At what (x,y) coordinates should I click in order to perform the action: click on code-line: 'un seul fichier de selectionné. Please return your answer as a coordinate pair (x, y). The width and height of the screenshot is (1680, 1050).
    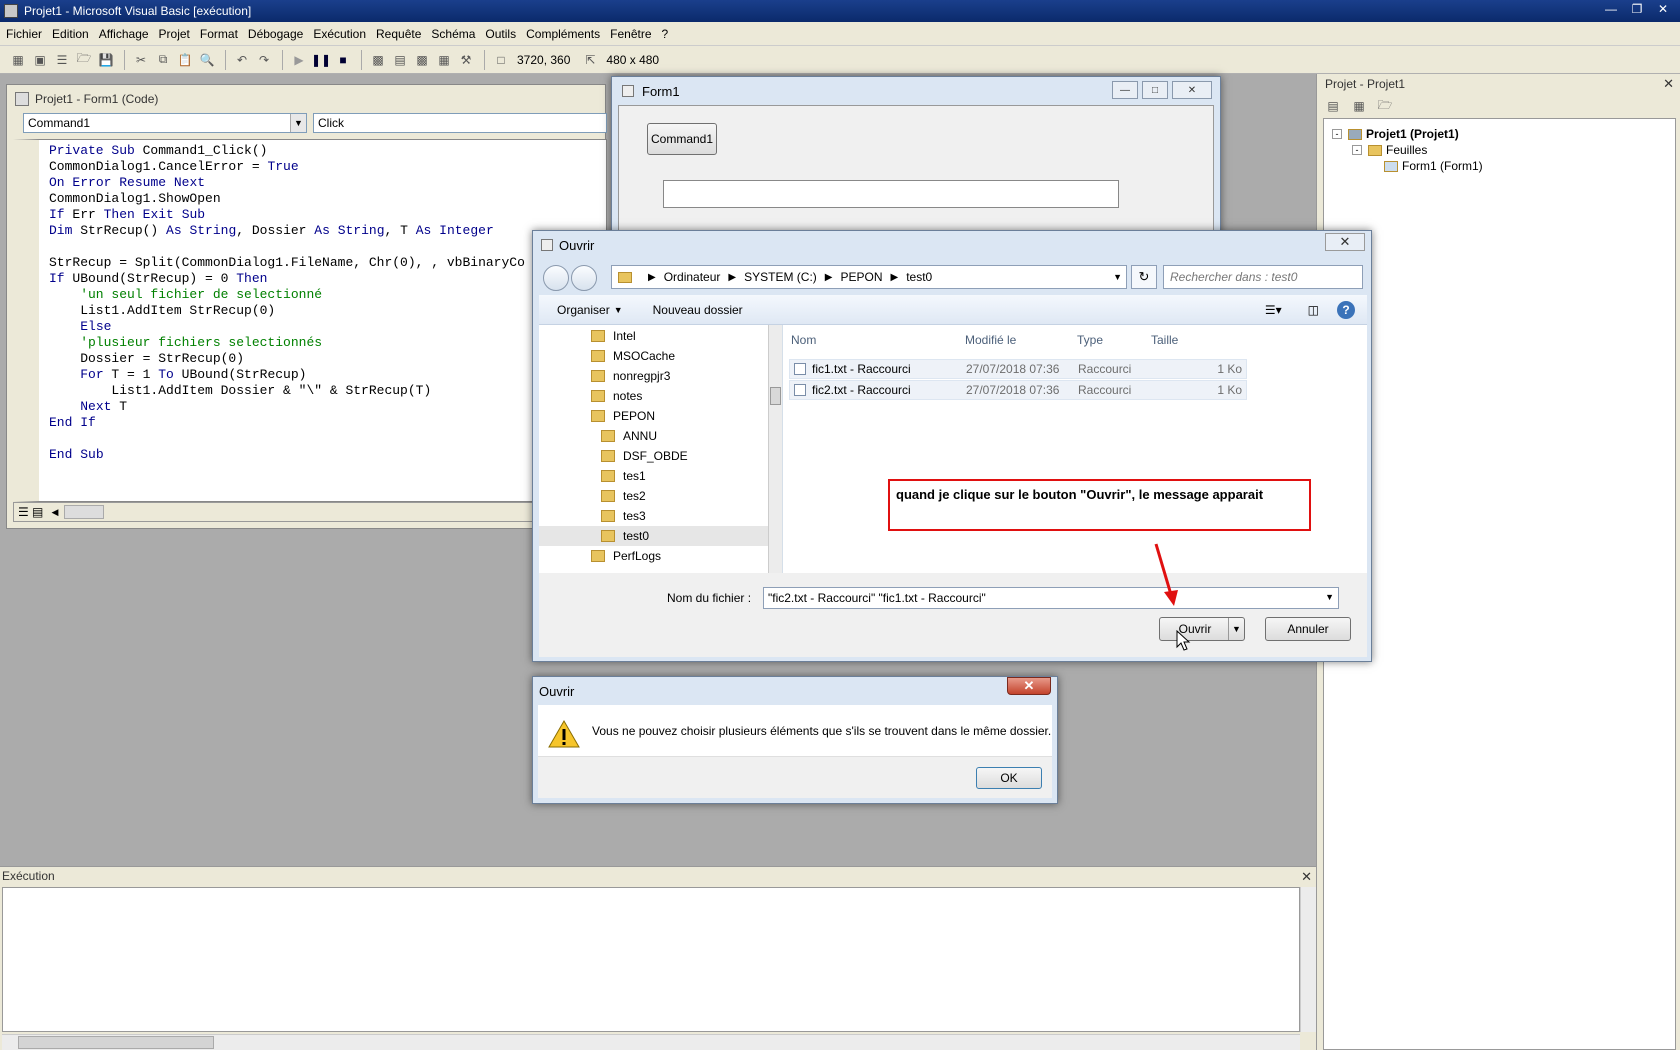
    Looking at the image, I should click on (185, 294).